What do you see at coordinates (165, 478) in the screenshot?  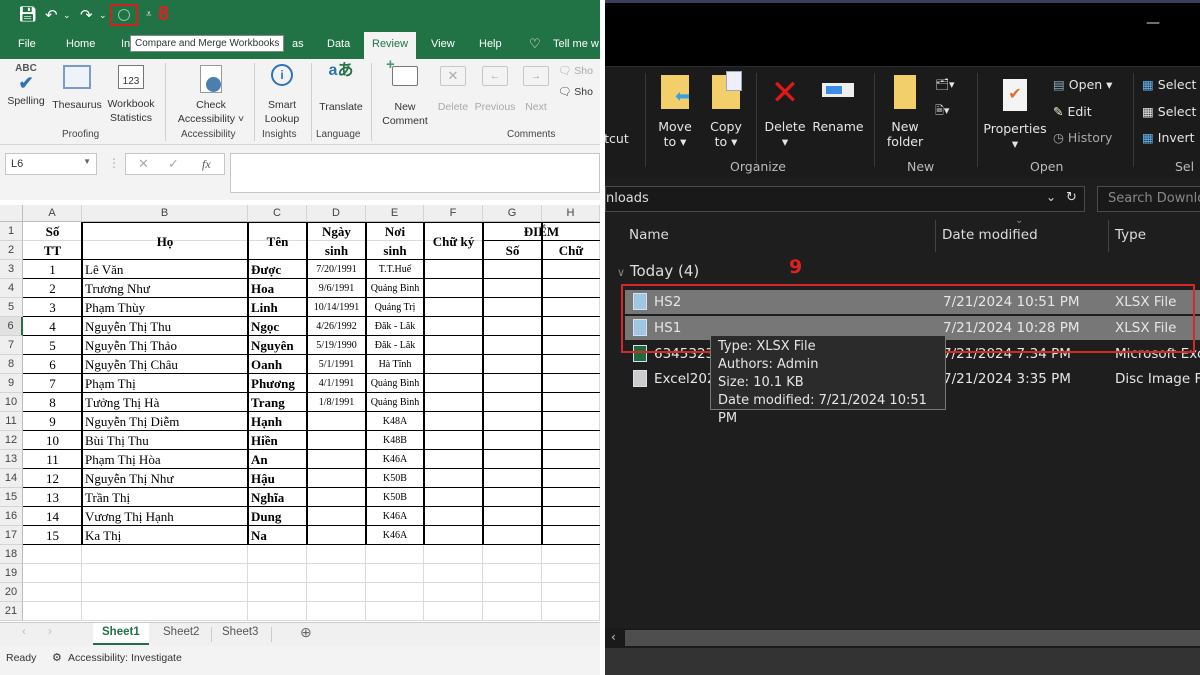 I see `cell-ho: Nguyễn Thị Như` at bounding box center [165, 478].